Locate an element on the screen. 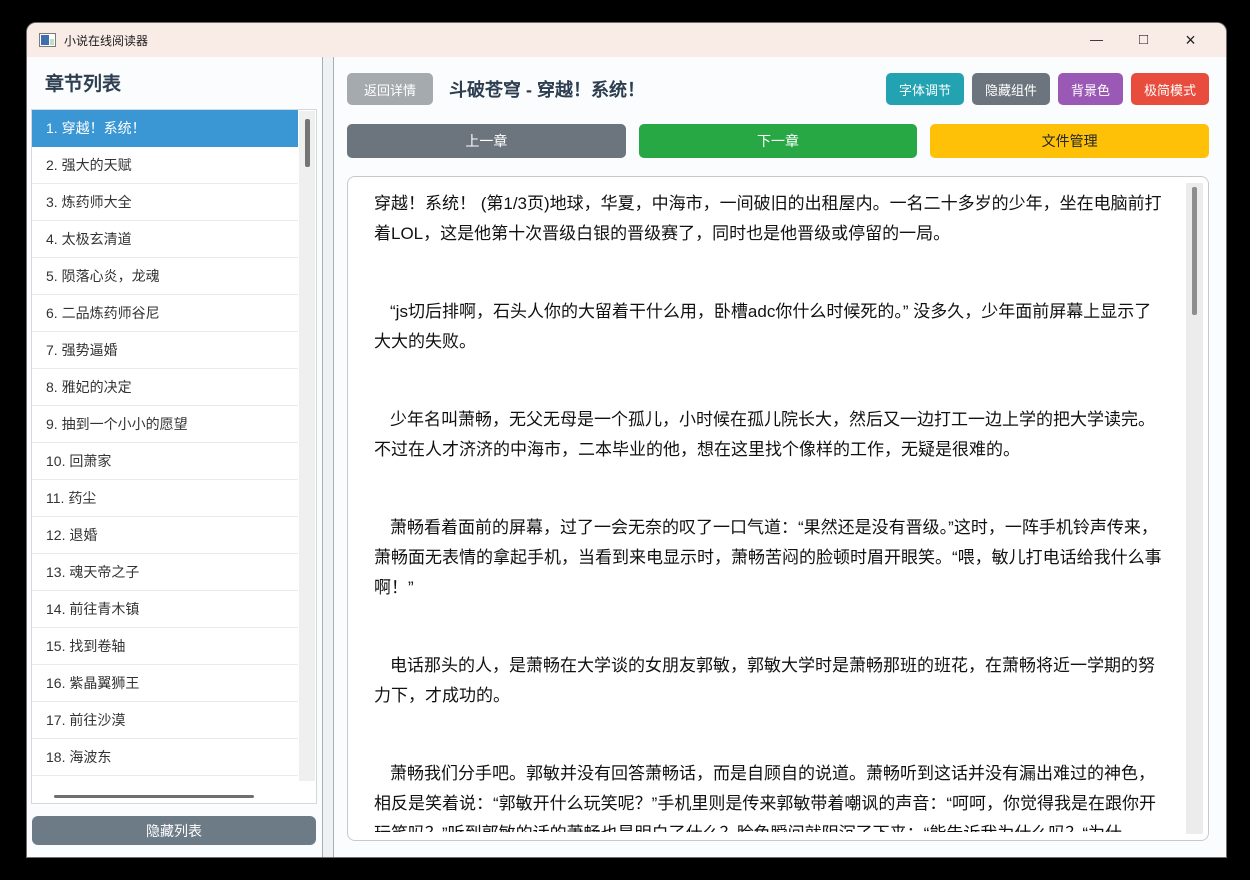  minimal-mode-button: 极简模式 is located at coordinates (1169, 89).